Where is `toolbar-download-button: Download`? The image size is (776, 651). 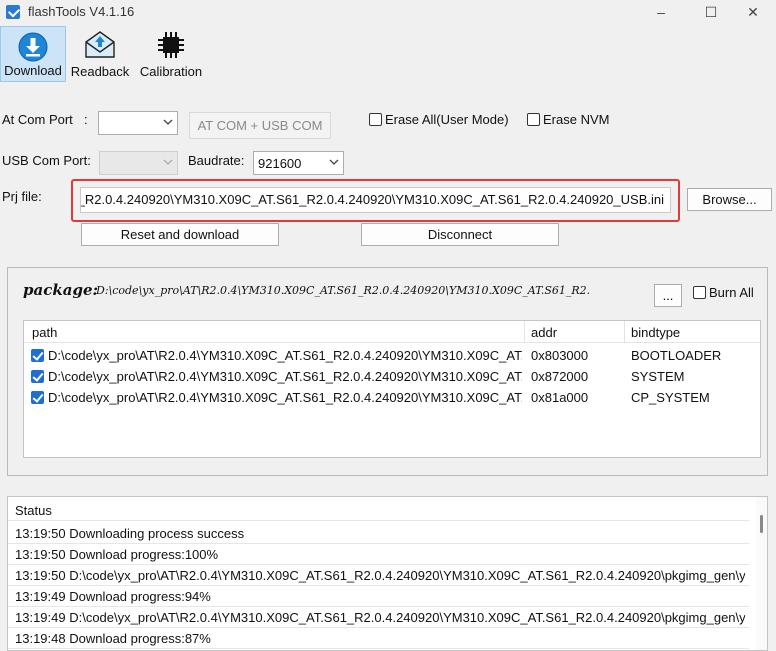 toolbar-download-button: Download is located at coordinates (33, 54).